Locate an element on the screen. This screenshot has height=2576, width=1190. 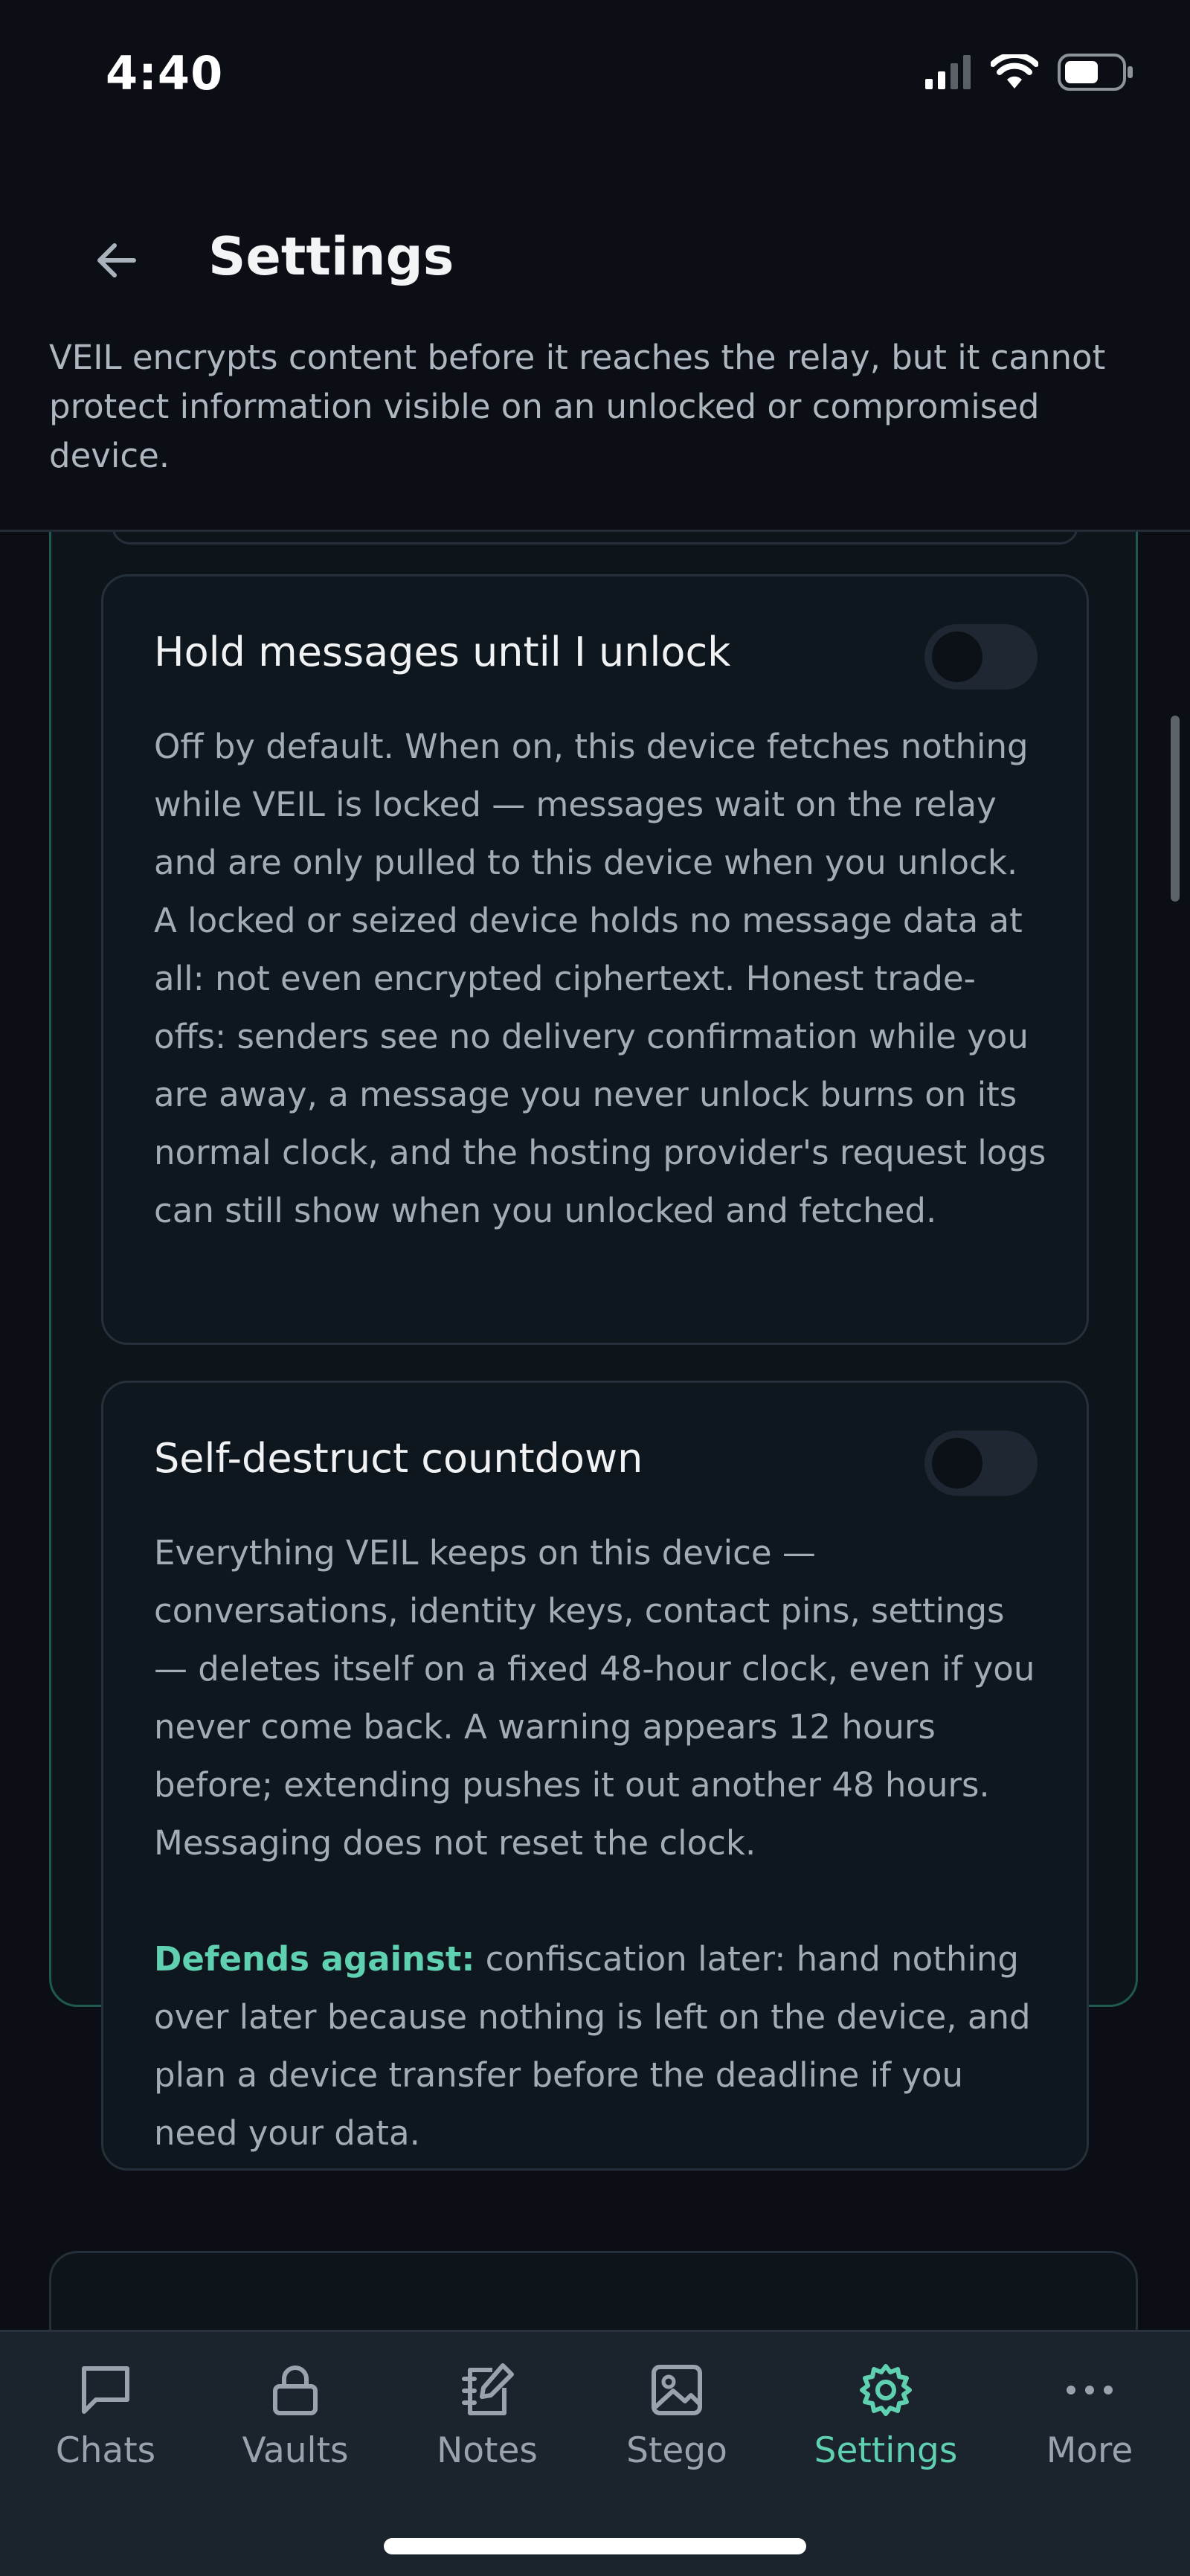
gear-icon is located at coordinates (886, 2390).